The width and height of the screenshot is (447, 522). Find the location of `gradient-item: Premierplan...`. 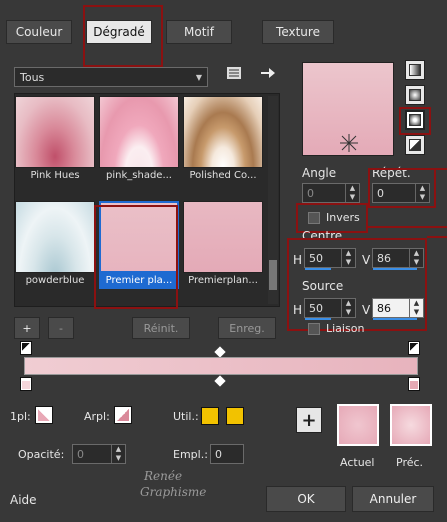

gradient-item: Premierplan... is located at coordinates (223, 245).